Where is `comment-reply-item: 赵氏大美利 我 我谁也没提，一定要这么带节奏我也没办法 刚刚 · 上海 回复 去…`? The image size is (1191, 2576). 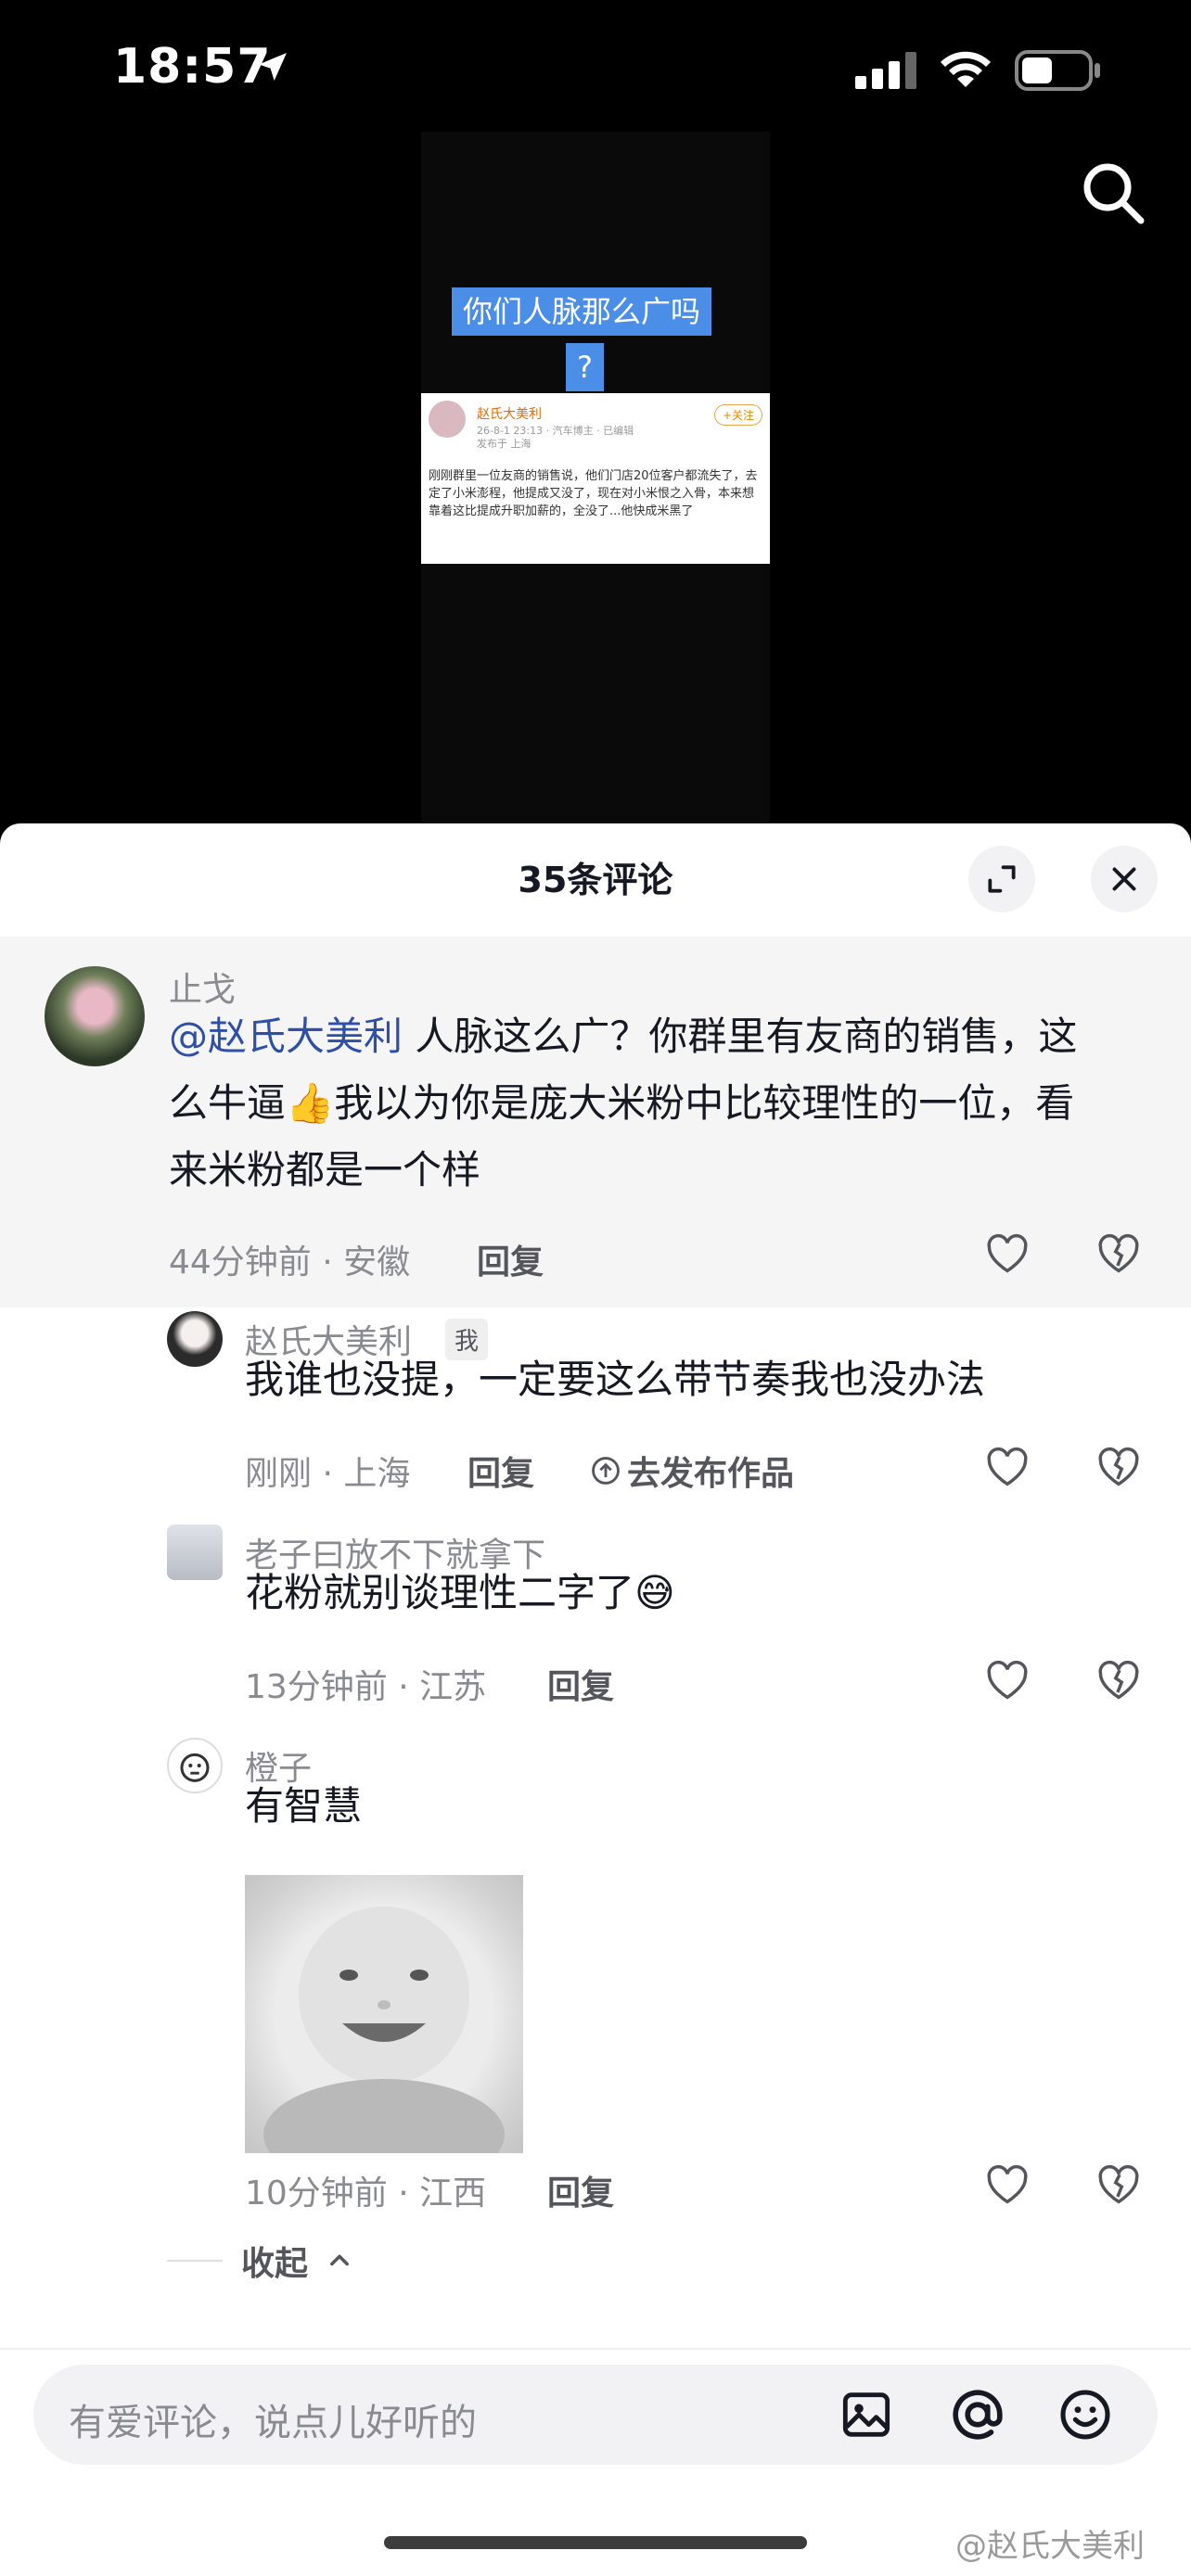
comment-reply-item: 赵氏大美利 我 我谁也没提，一定要这么带节奏我也没办法 刚刚 · 上海 回复 去… is located at coordinates (595, 1414).